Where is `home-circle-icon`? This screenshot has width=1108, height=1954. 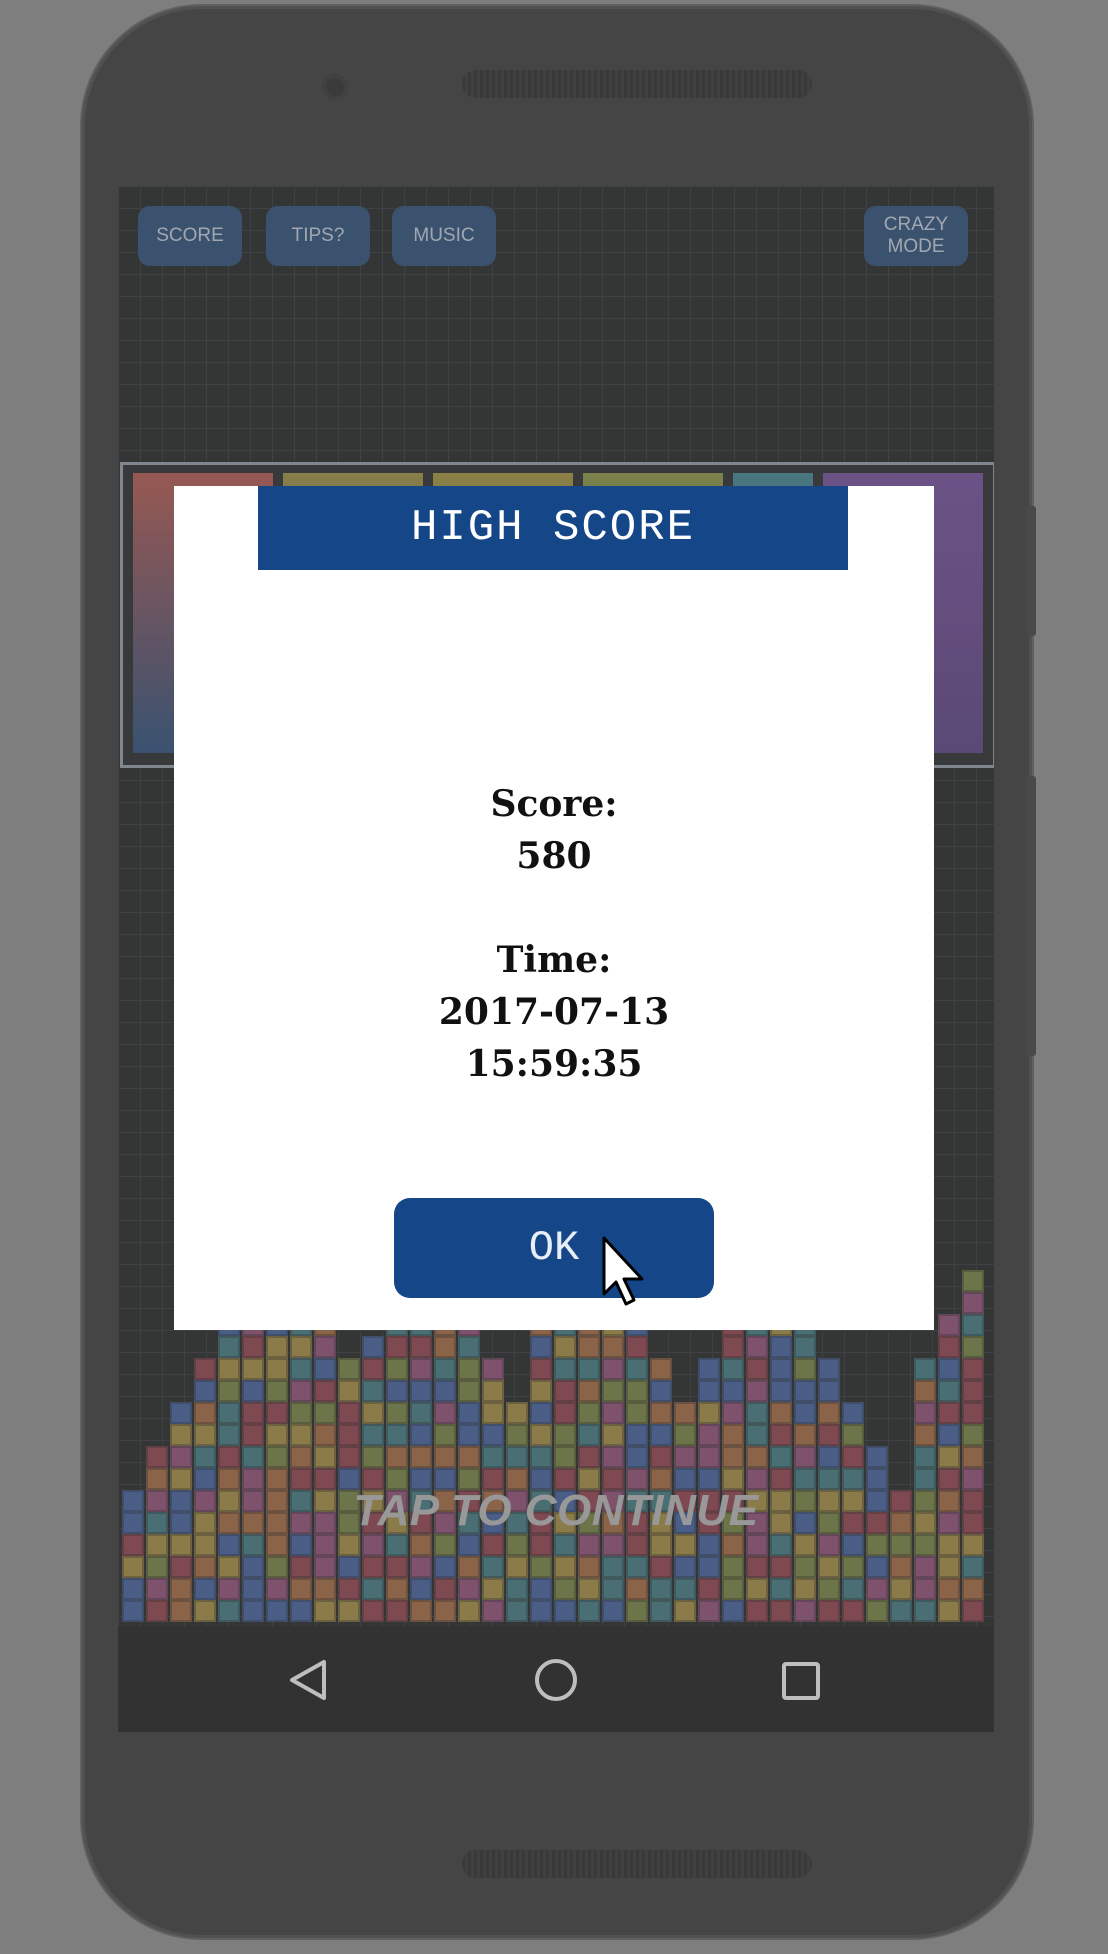 home-circle-icon is located at coordinates (556, 1680).